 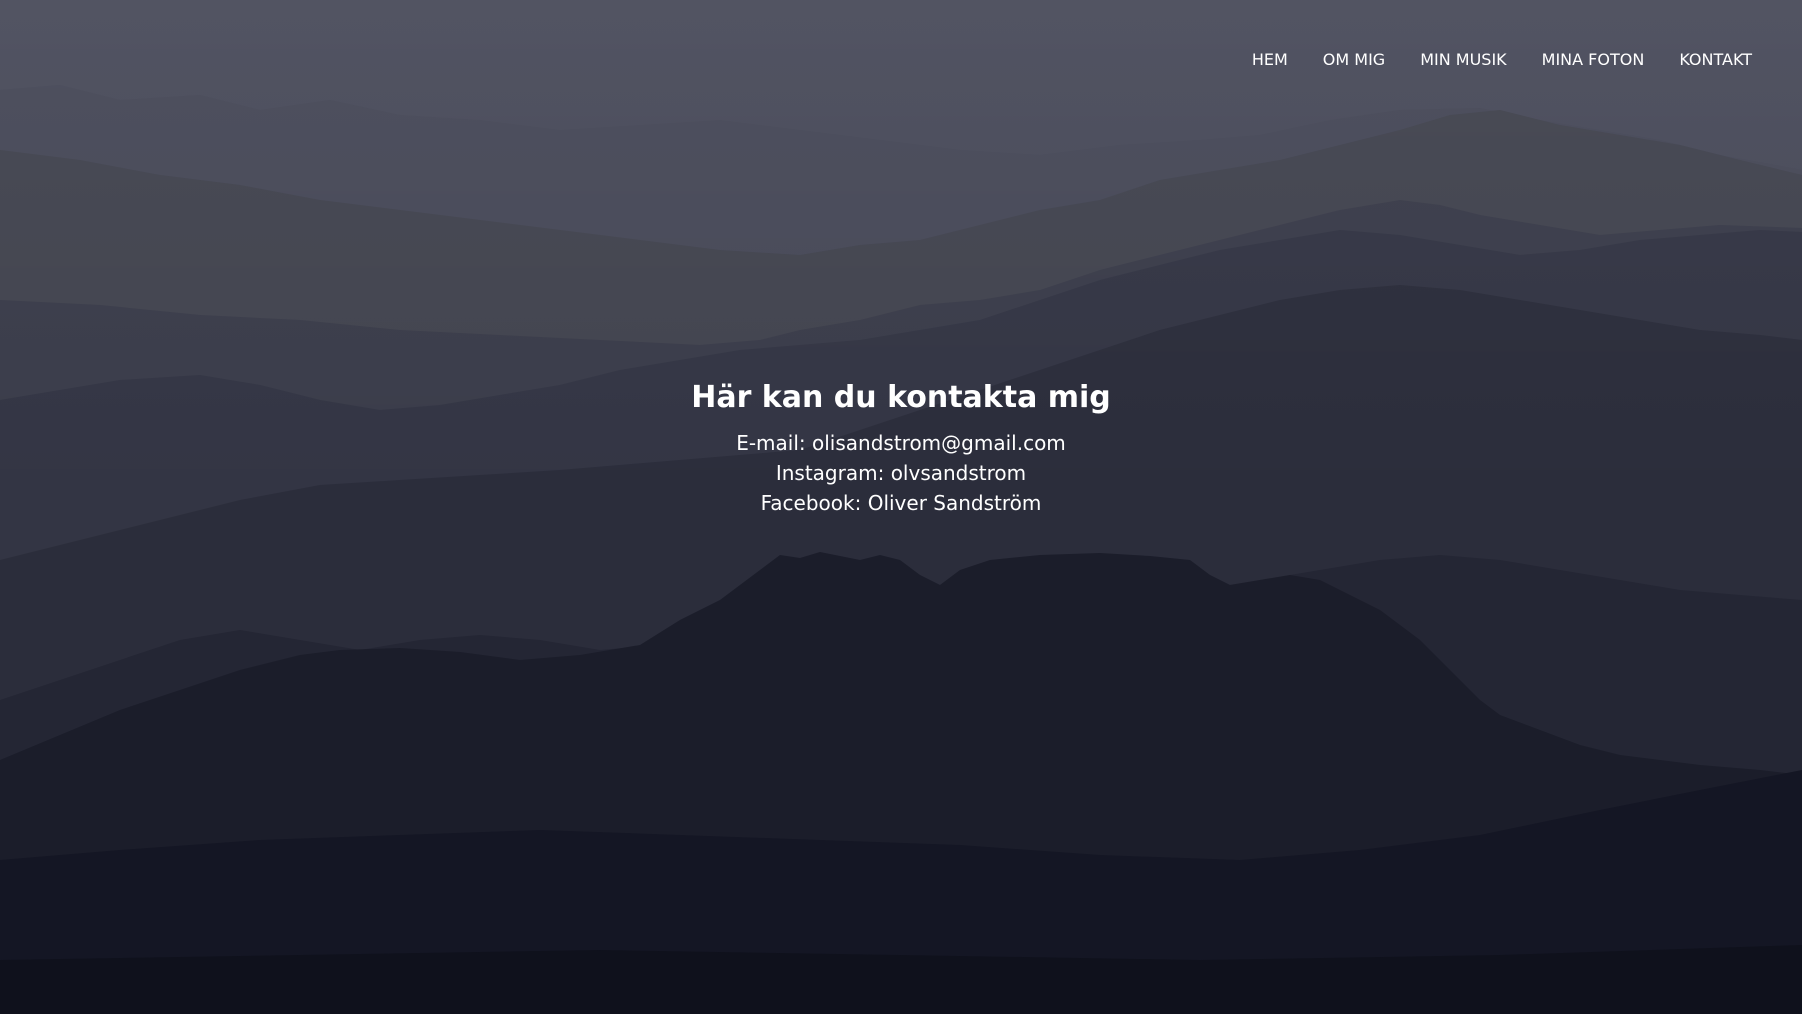 I want to click on contact-instagram: Instagram: olvsandstrom, so click(x=901, y=473).